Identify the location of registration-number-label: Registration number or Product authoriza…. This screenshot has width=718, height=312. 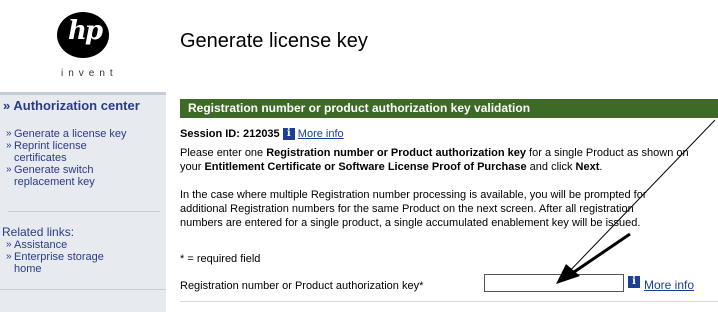
(302, 286).